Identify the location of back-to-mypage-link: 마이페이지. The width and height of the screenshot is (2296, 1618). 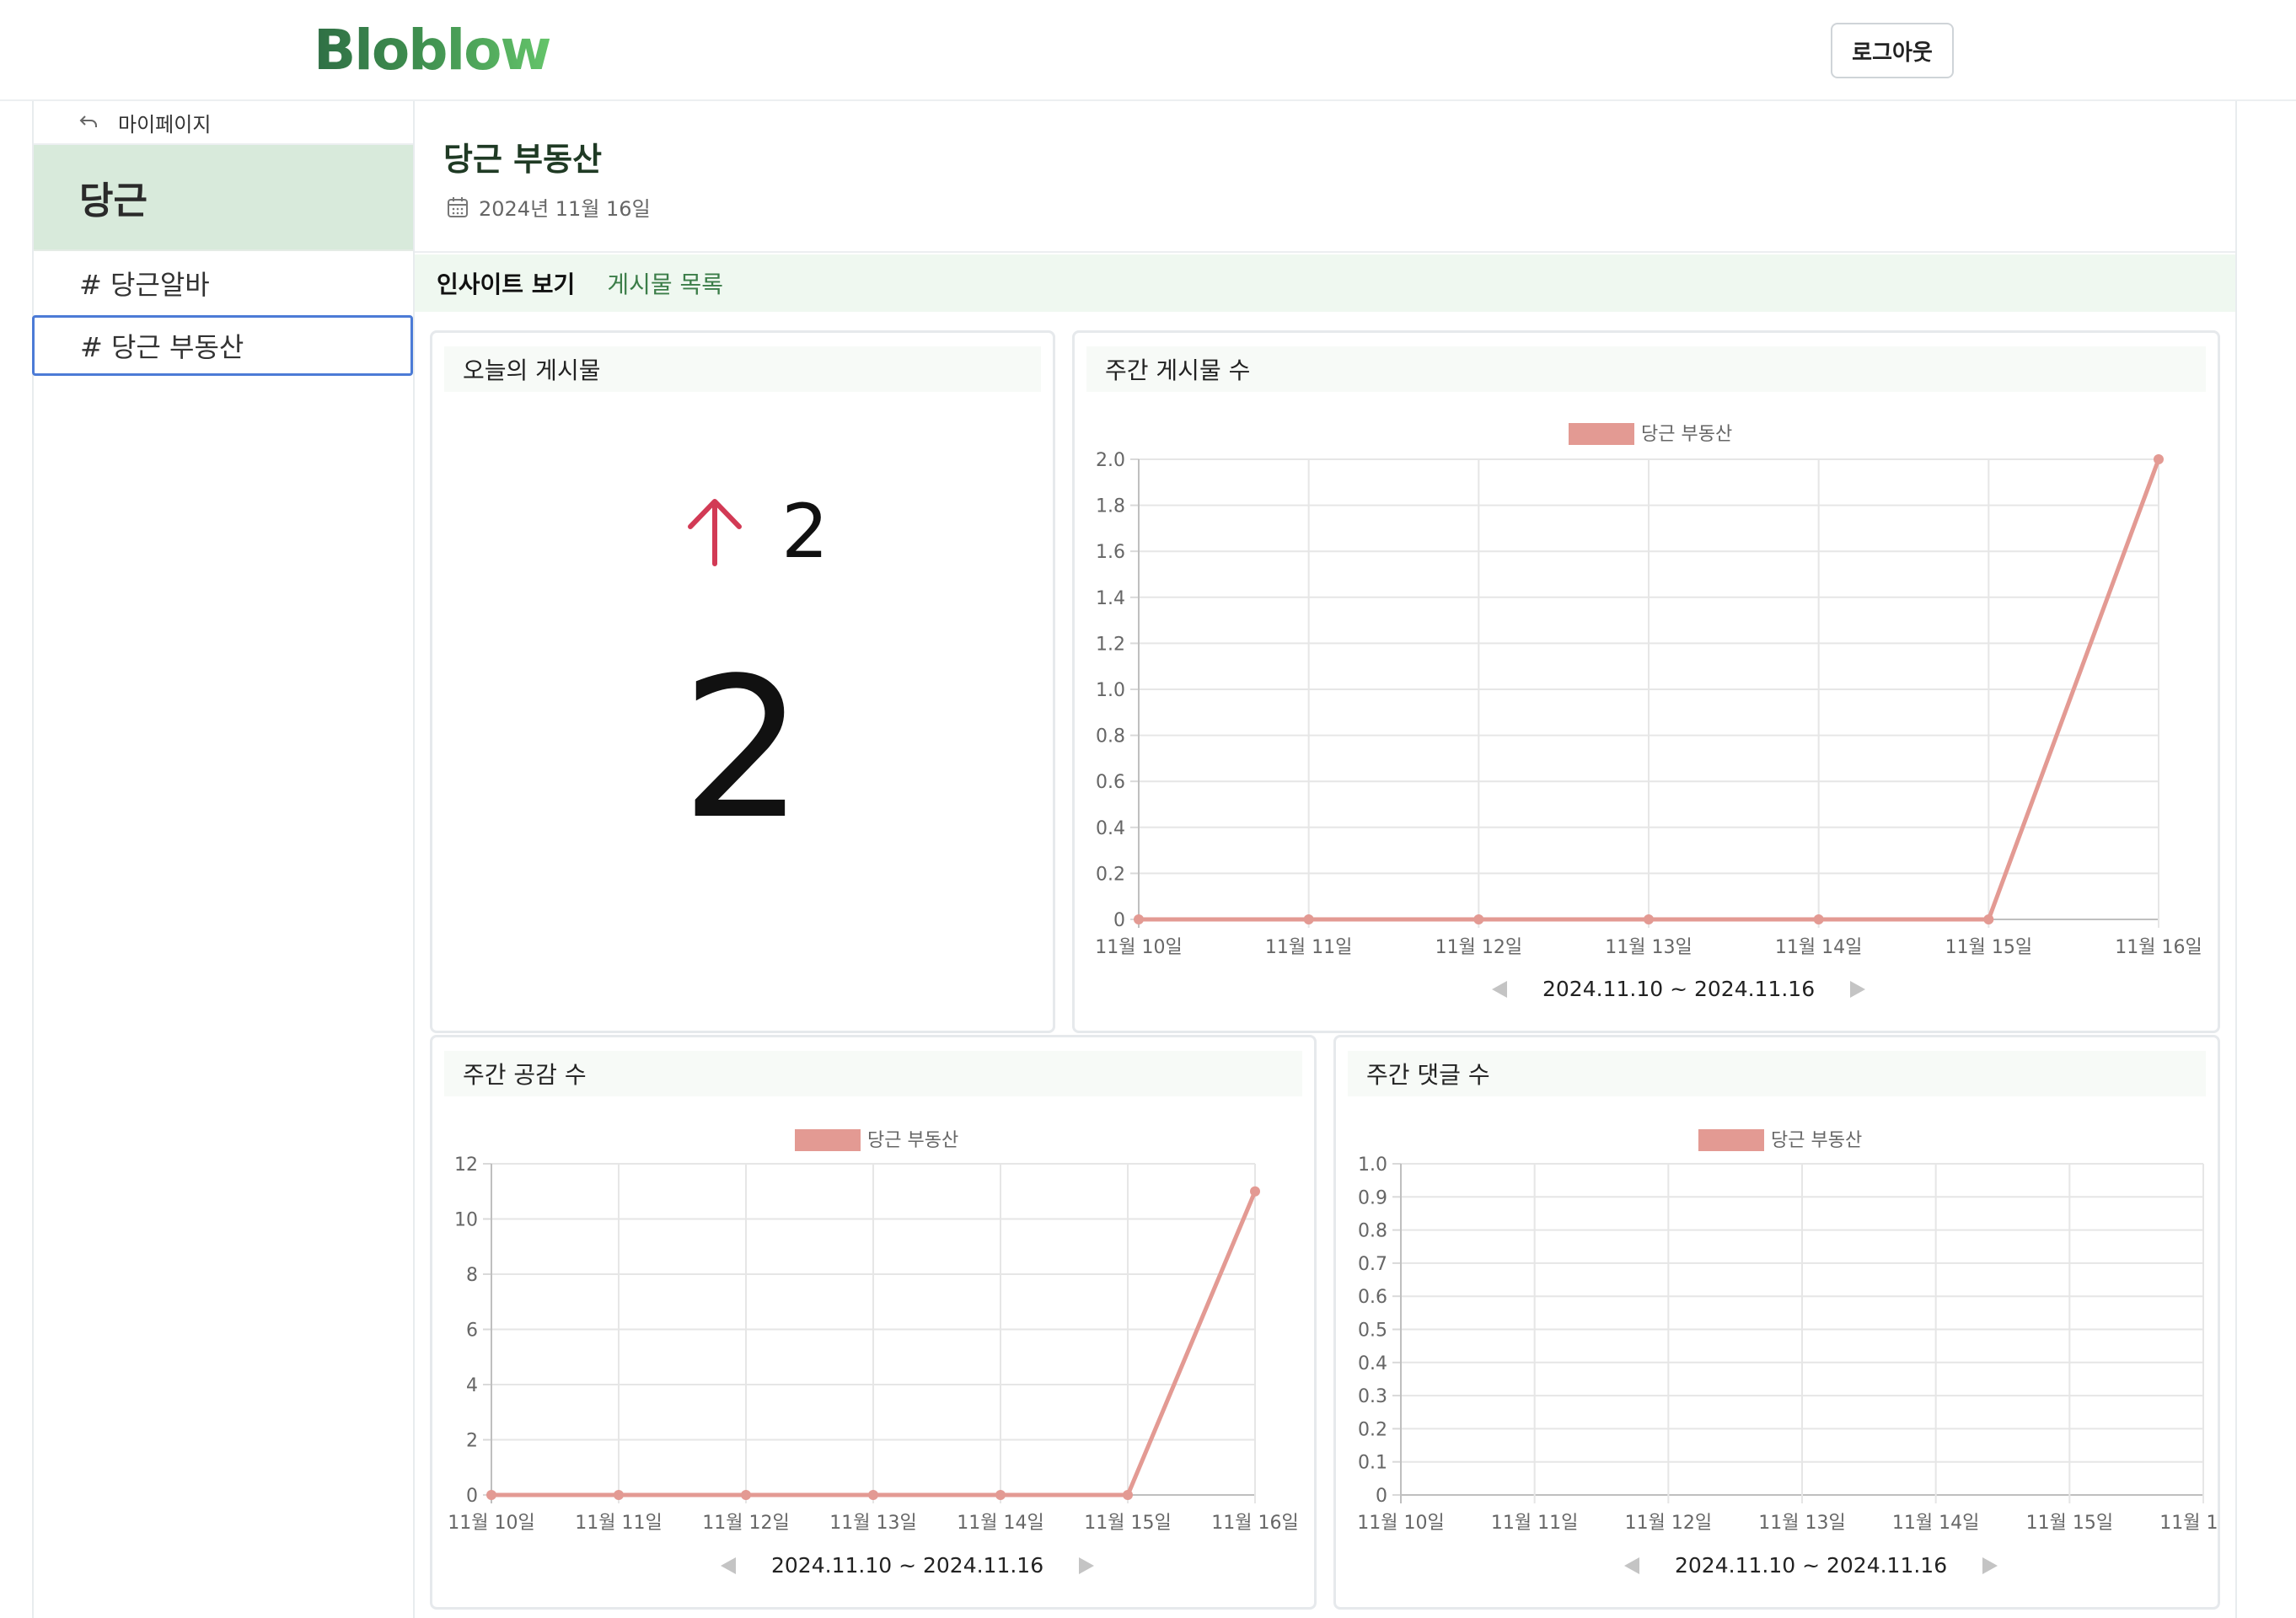
(223, 123).